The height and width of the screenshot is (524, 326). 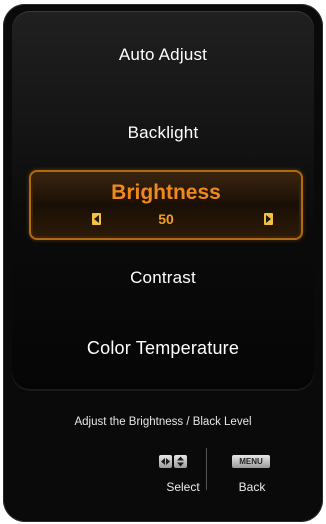 I want to click on menu-item-auto-adjust: Auto Adjust, so click(x=163, y=55).